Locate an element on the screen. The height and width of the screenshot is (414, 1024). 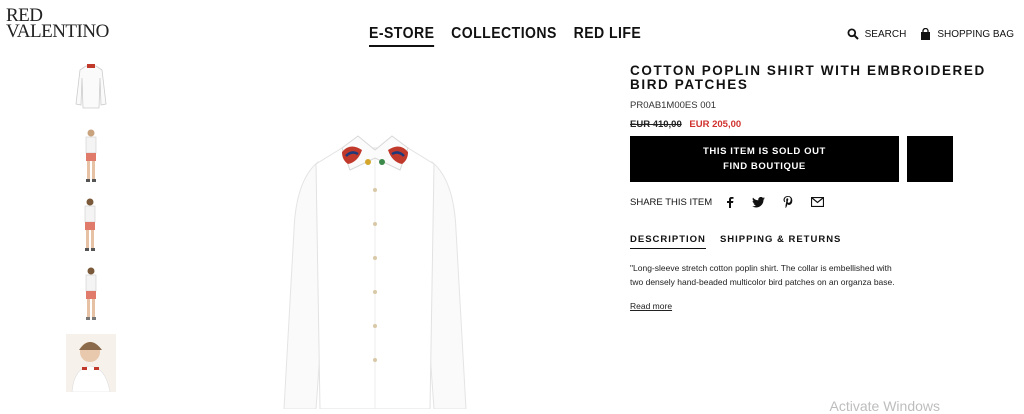
product-main-image is located at coordinates (375, 265).